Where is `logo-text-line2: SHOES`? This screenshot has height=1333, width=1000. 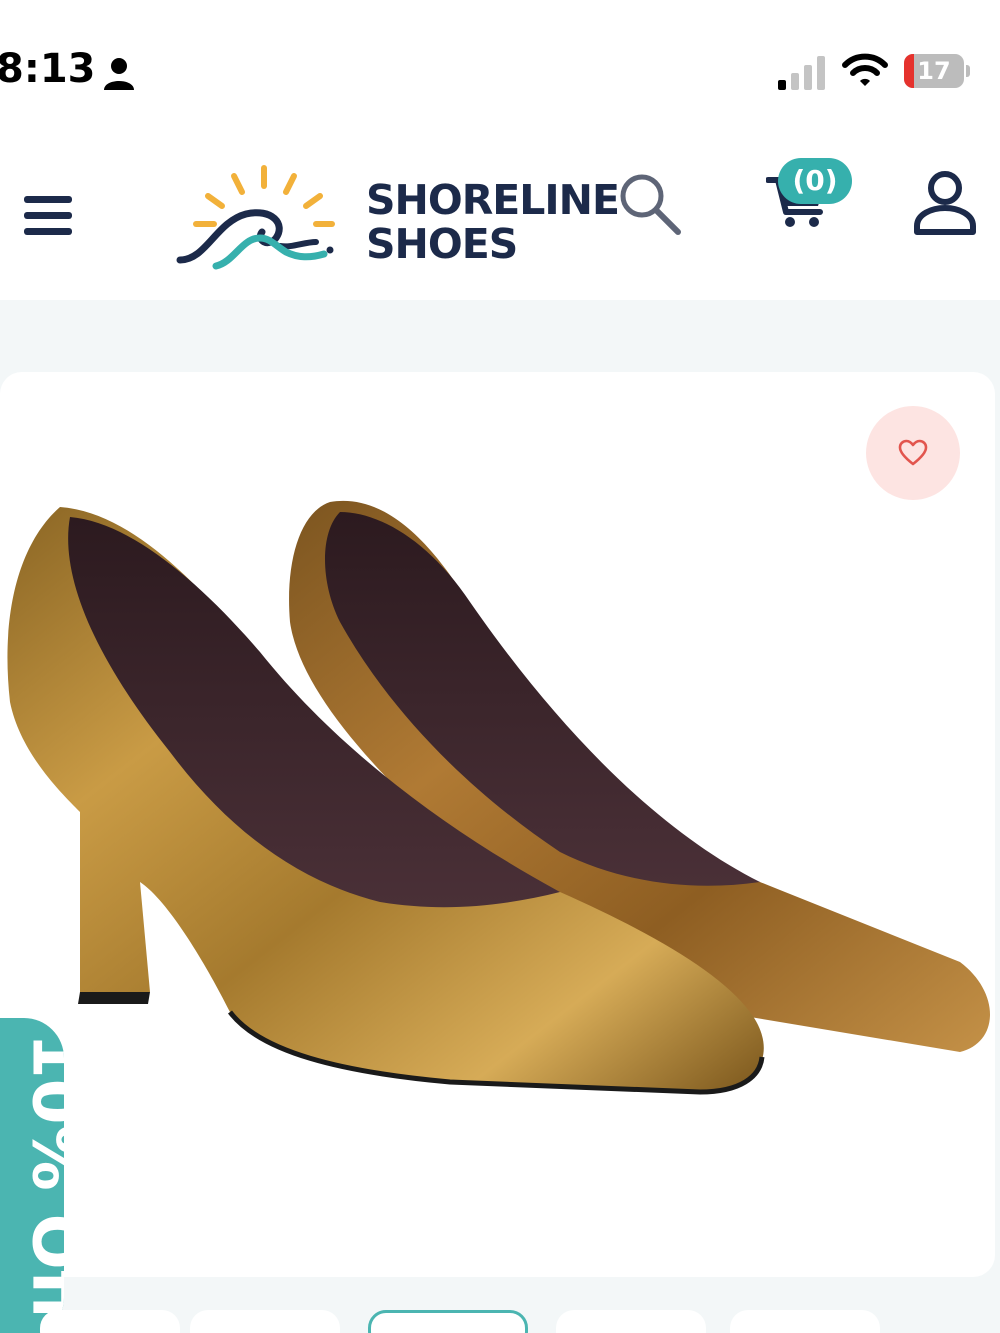
logo-text-line2: SHOES is located at coordinates (442, 244).